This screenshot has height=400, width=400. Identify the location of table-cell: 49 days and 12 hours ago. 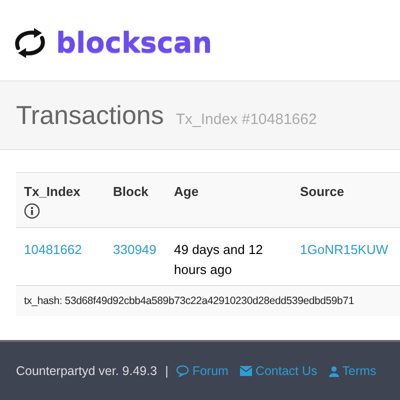
(218, 259).